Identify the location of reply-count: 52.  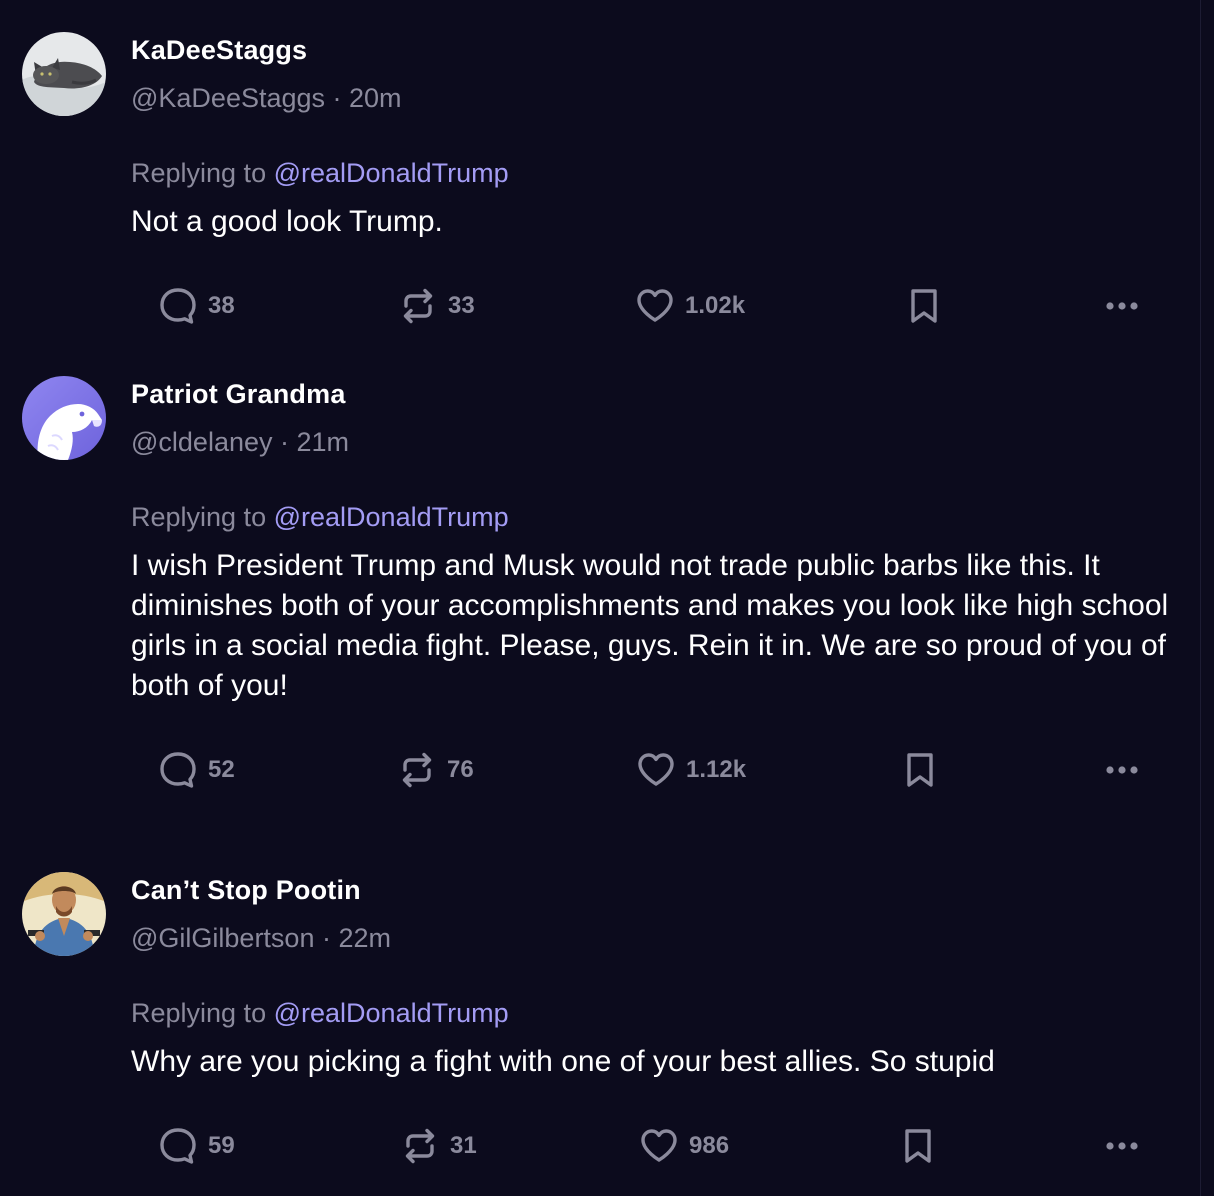
(221, 769).